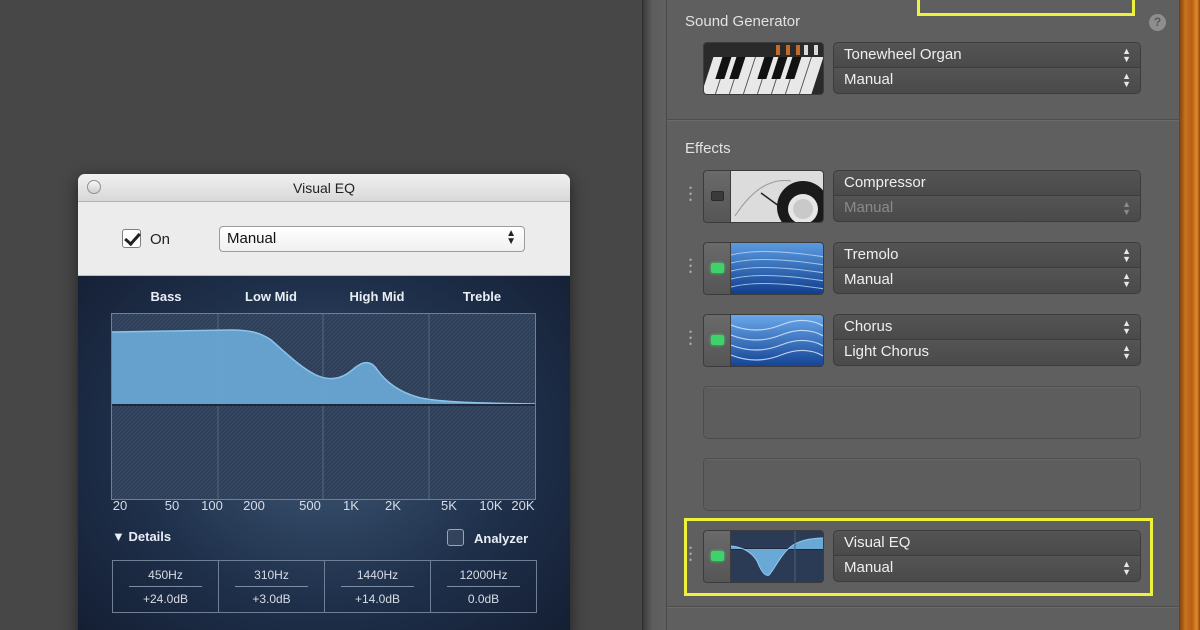  I want to click on instrument-select: Tonewheel Organ ▲ ▼, so click(987, 55).